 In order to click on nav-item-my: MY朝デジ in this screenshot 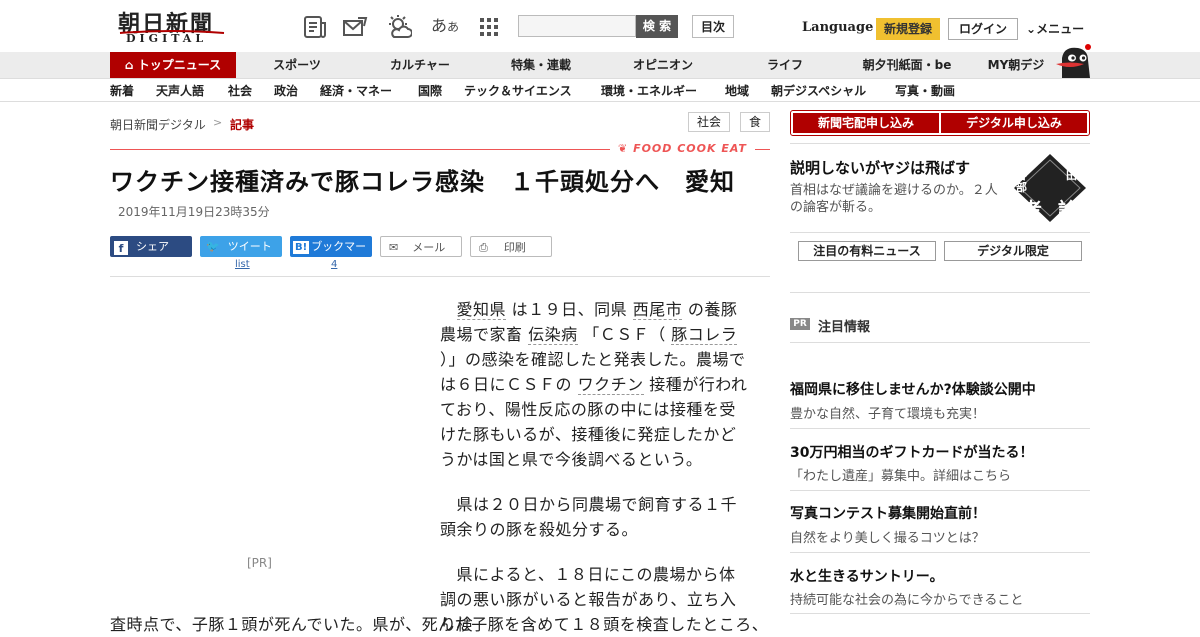, I will do `click(1016, 65)`.